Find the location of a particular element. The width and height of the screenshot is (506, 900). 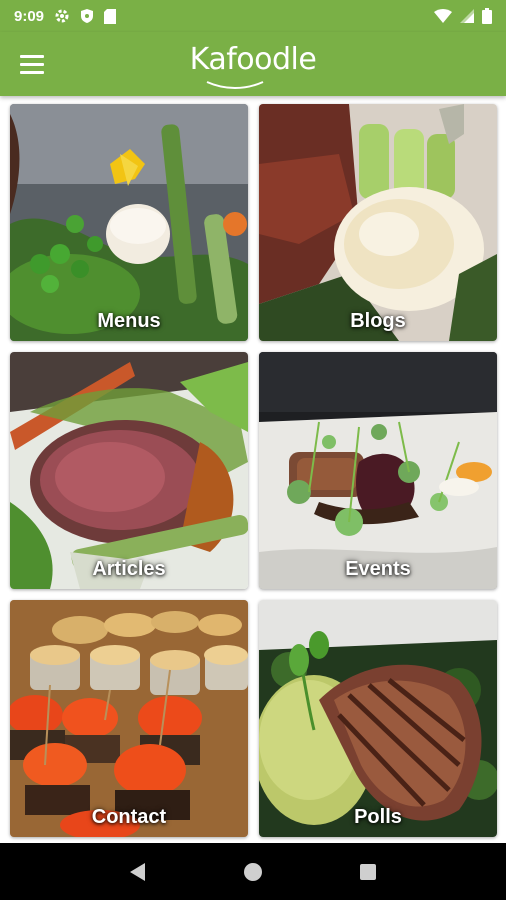

tile-label: Menus is located at coordinates (129, 321).